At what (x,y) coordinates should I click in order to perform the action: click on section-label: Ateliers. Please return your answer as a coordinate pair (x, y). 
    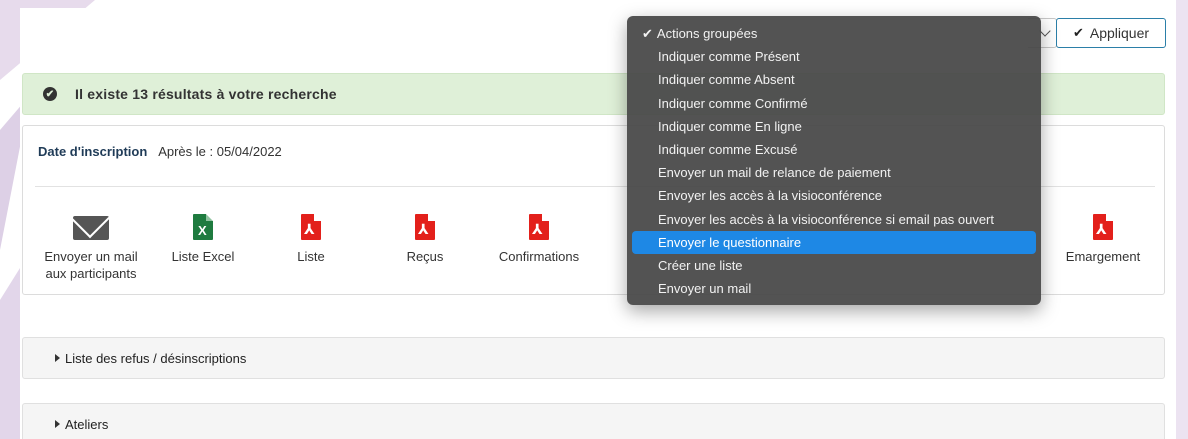
    Looking at the image, I should click on (87, 424).